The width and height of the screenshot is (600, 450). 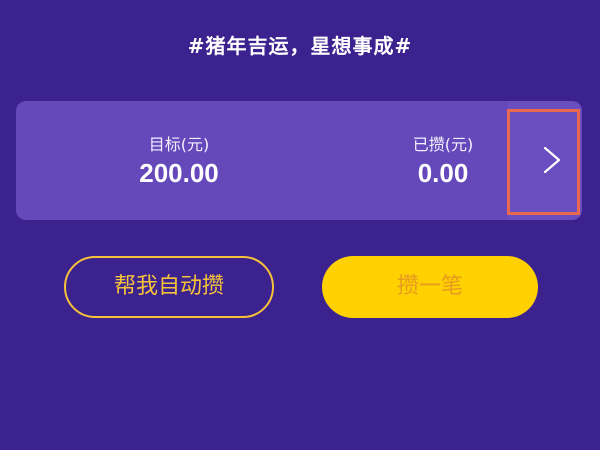 I want to click on target-amount-block: 目标(元) 200.00, so click(x=179, y=160).